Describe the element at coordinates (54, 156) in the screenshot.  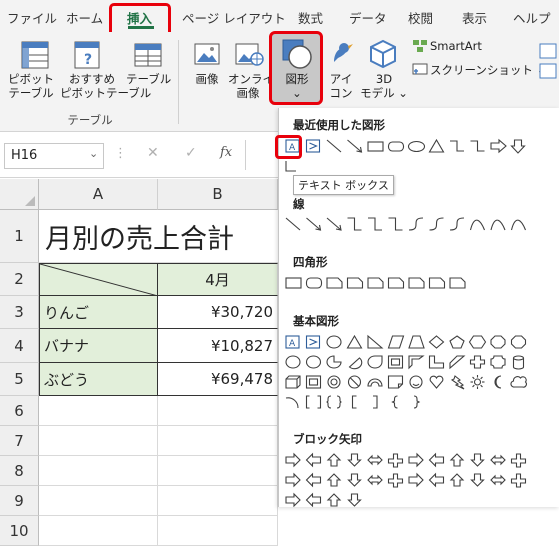
I see `name-box: H16 ⌄` at that location.